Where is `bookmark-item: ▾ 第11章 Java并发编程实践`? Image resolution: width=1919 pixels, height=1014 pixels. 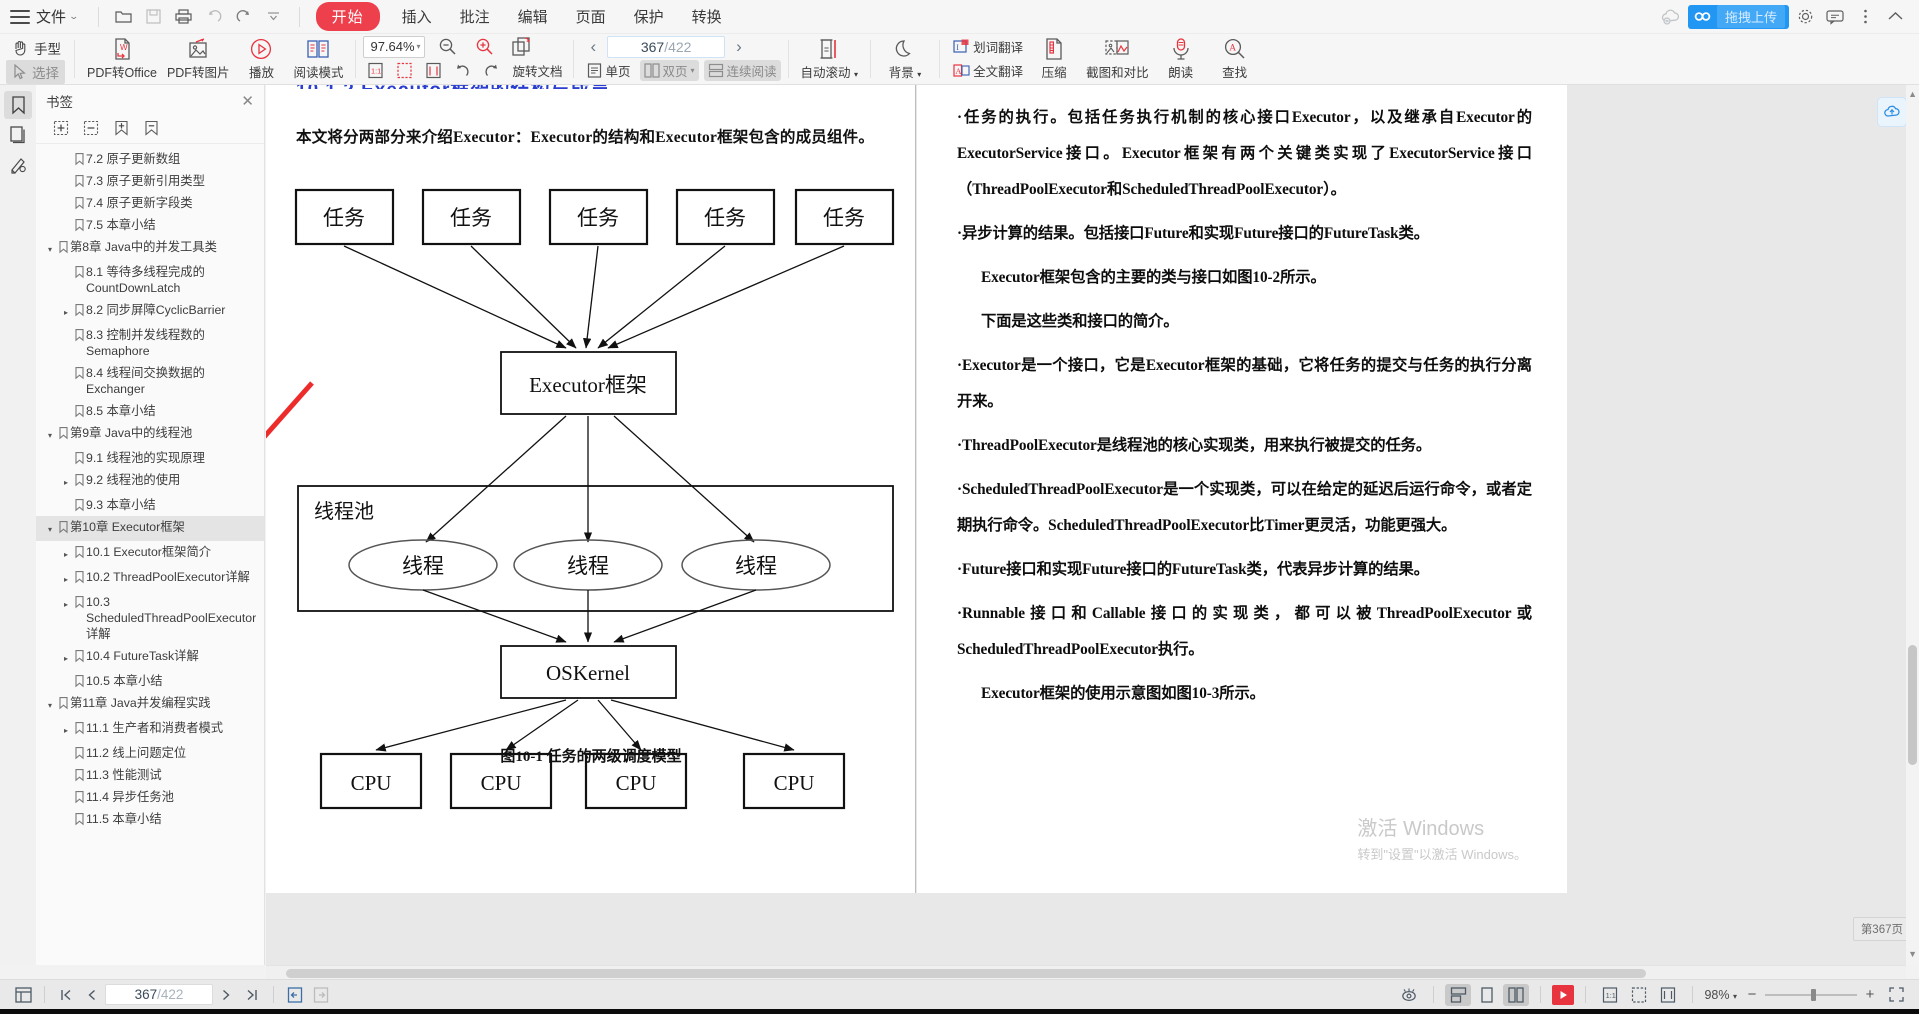
bookmark-item: ▾ 第11章 Java并发编程实践 is located at coordinates (150, 704).